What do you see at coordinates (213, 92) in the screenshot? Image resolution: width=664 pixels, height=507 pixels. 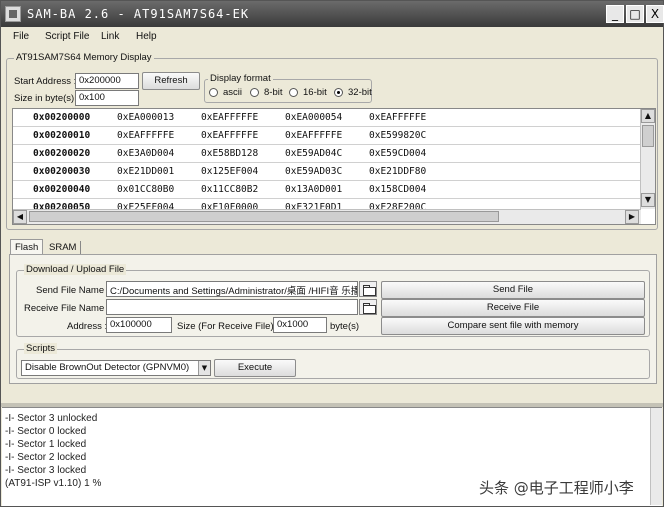 I see `radio-ascii-circle` at bounding box center [213, 92].